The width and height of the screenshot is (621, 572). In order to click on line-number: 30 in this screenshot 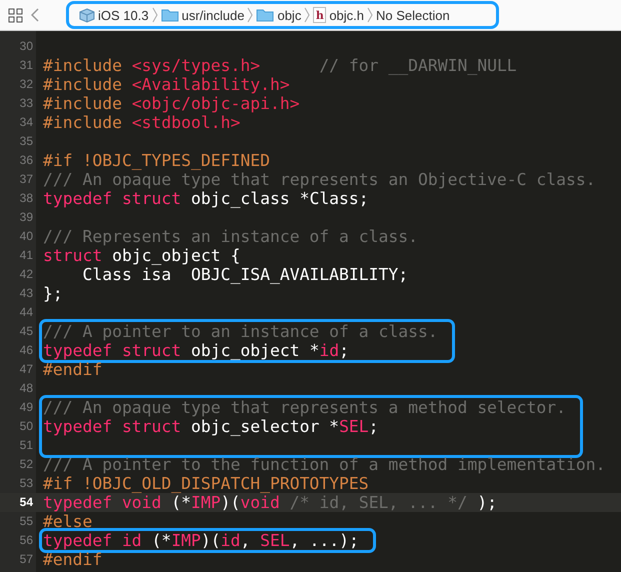, I will do `click(26, 46)`.